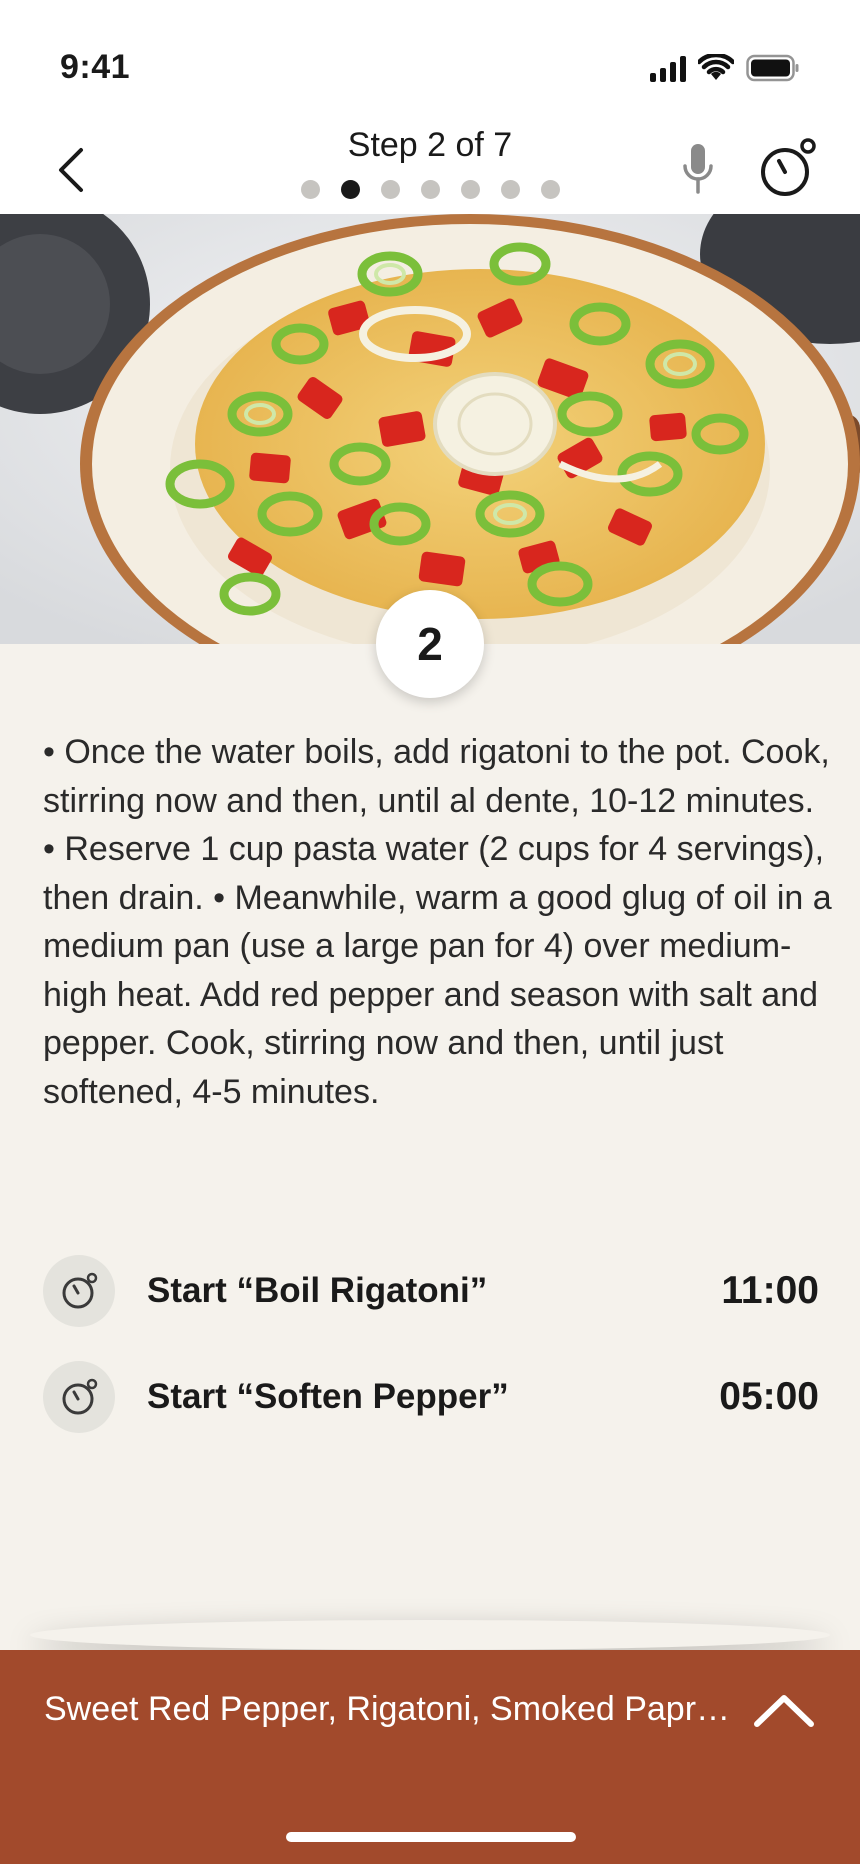  Describe the element at coordinates (668, 68) in the screenshot. I see `cellular-signal-icon` at that location.